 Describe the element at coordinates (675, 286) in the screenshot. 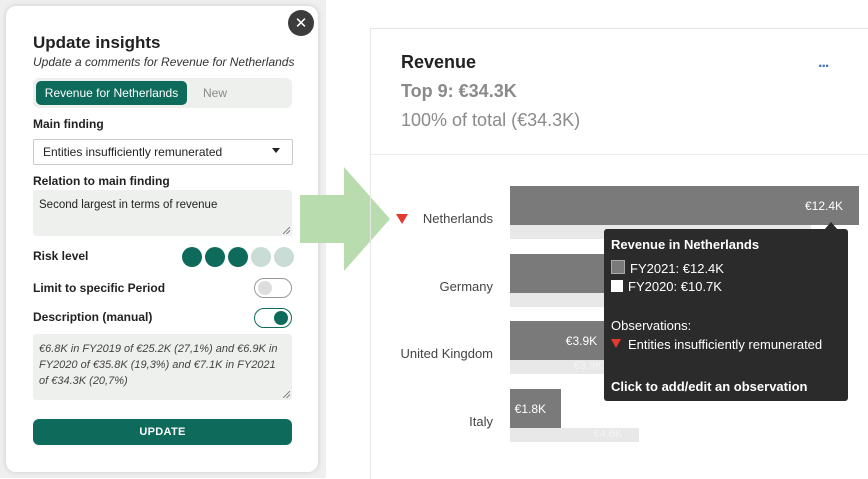

I see `tooltip-row-label: FY2020: €10.7K` at that location.